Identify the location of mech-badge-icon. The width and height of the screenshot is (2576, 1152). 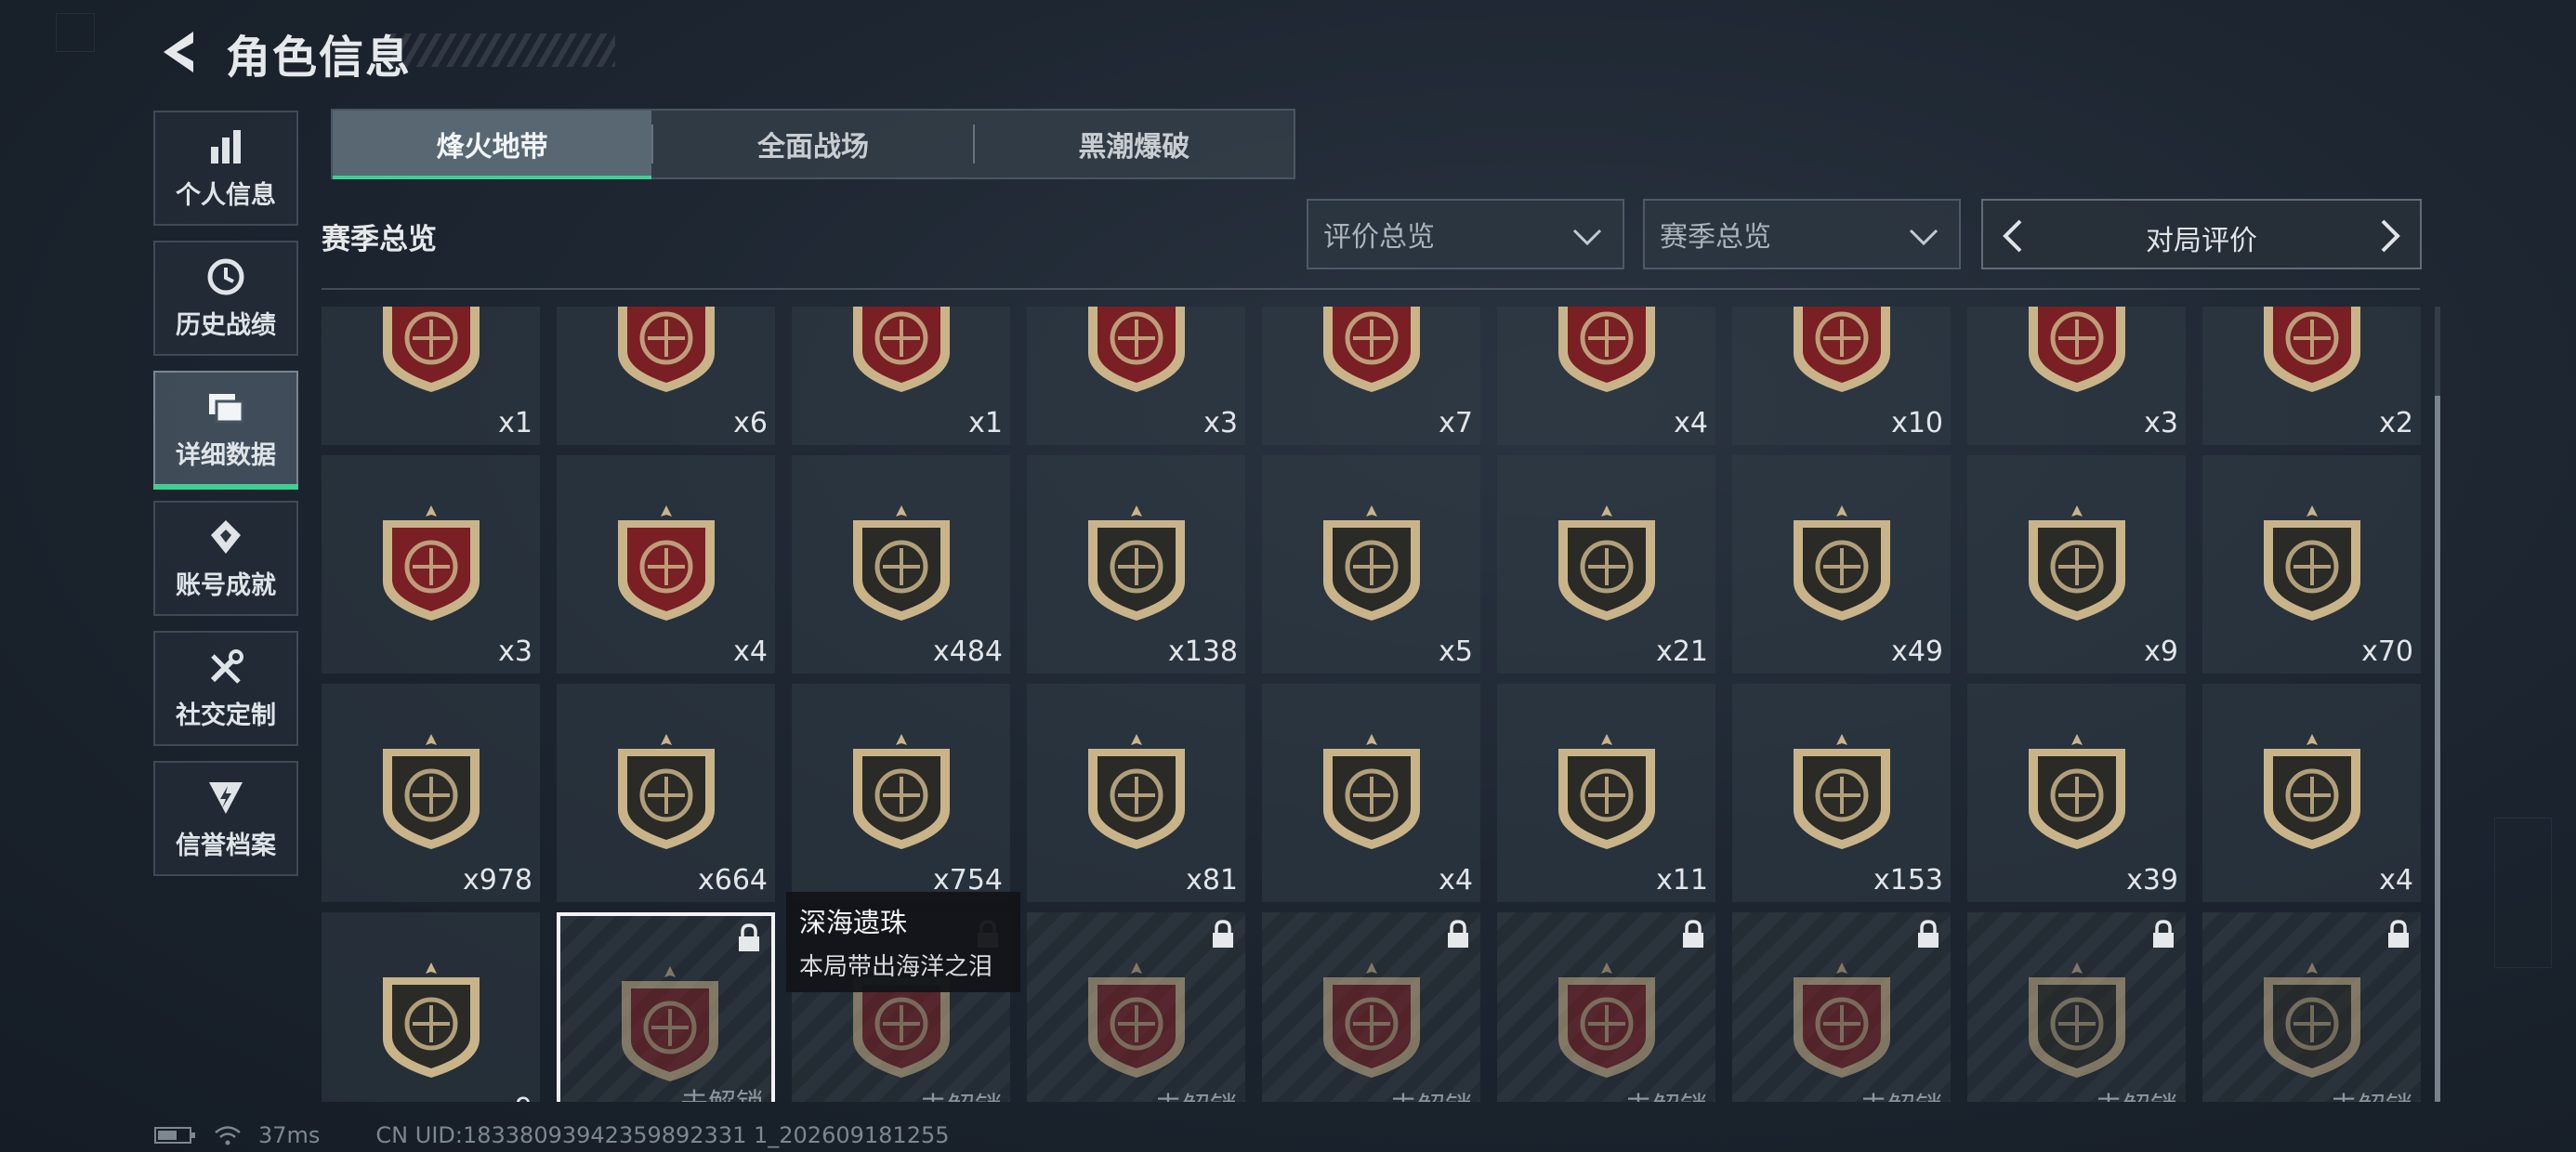
(666, 563).